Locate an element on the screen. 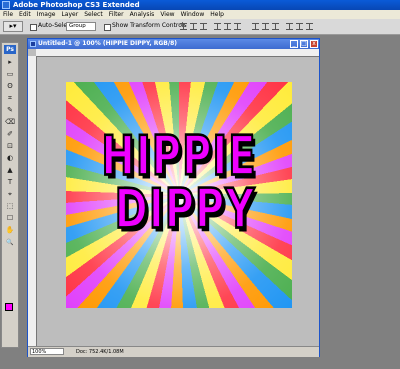 This screenshot has height=369, width=400. align-vcenter-icon is located at coordinates (193, 26).